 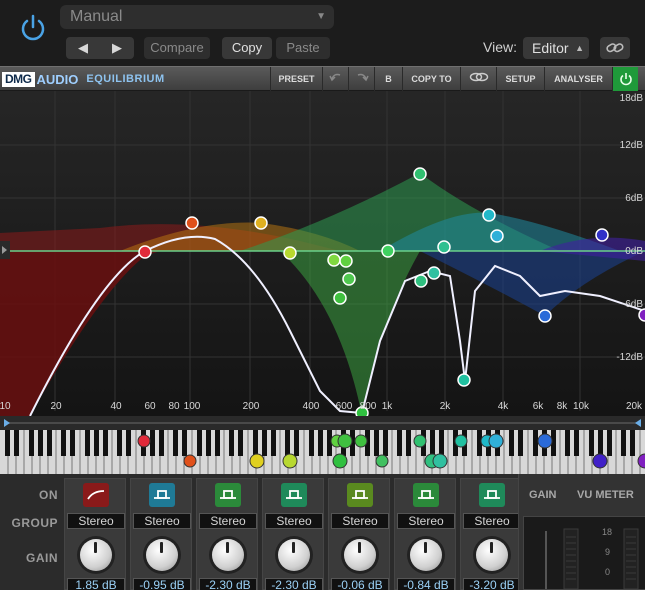 I want to click on freq-label: 100, so click(x=192, y=406).